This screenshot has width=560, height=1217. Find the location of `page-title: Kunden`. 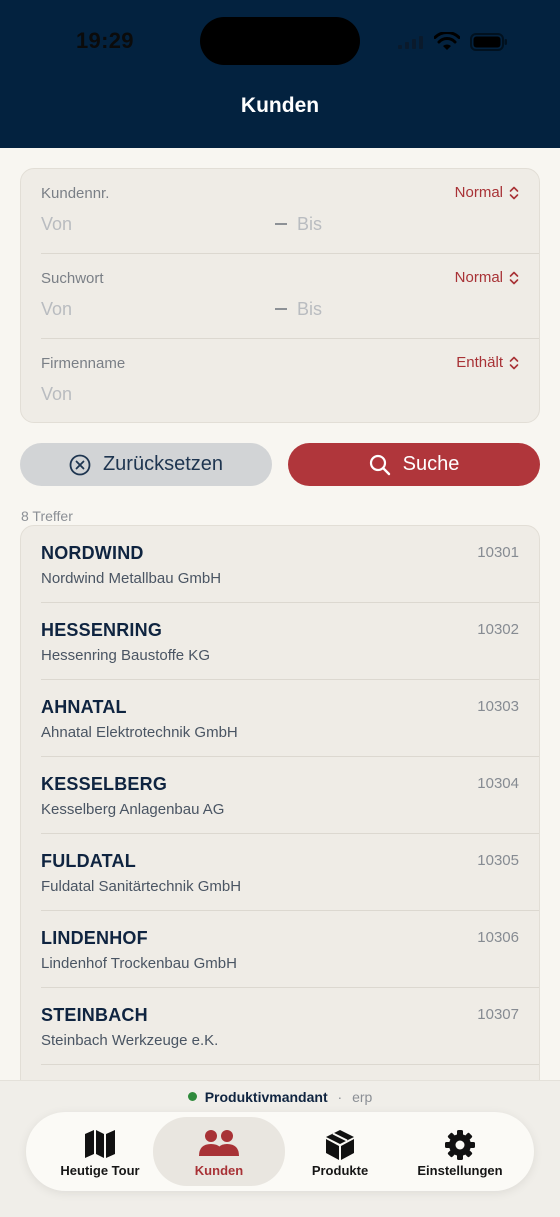

page-title: Kunden is located at coordinates (280, 105).